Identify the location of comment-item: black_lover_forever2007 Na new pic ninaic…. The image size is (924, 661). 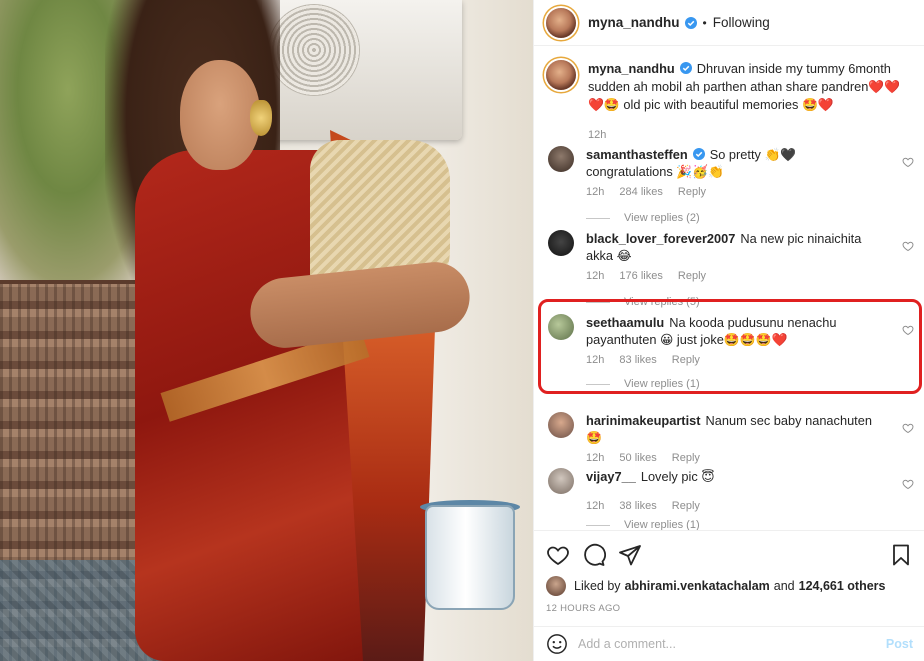
(733, 269).